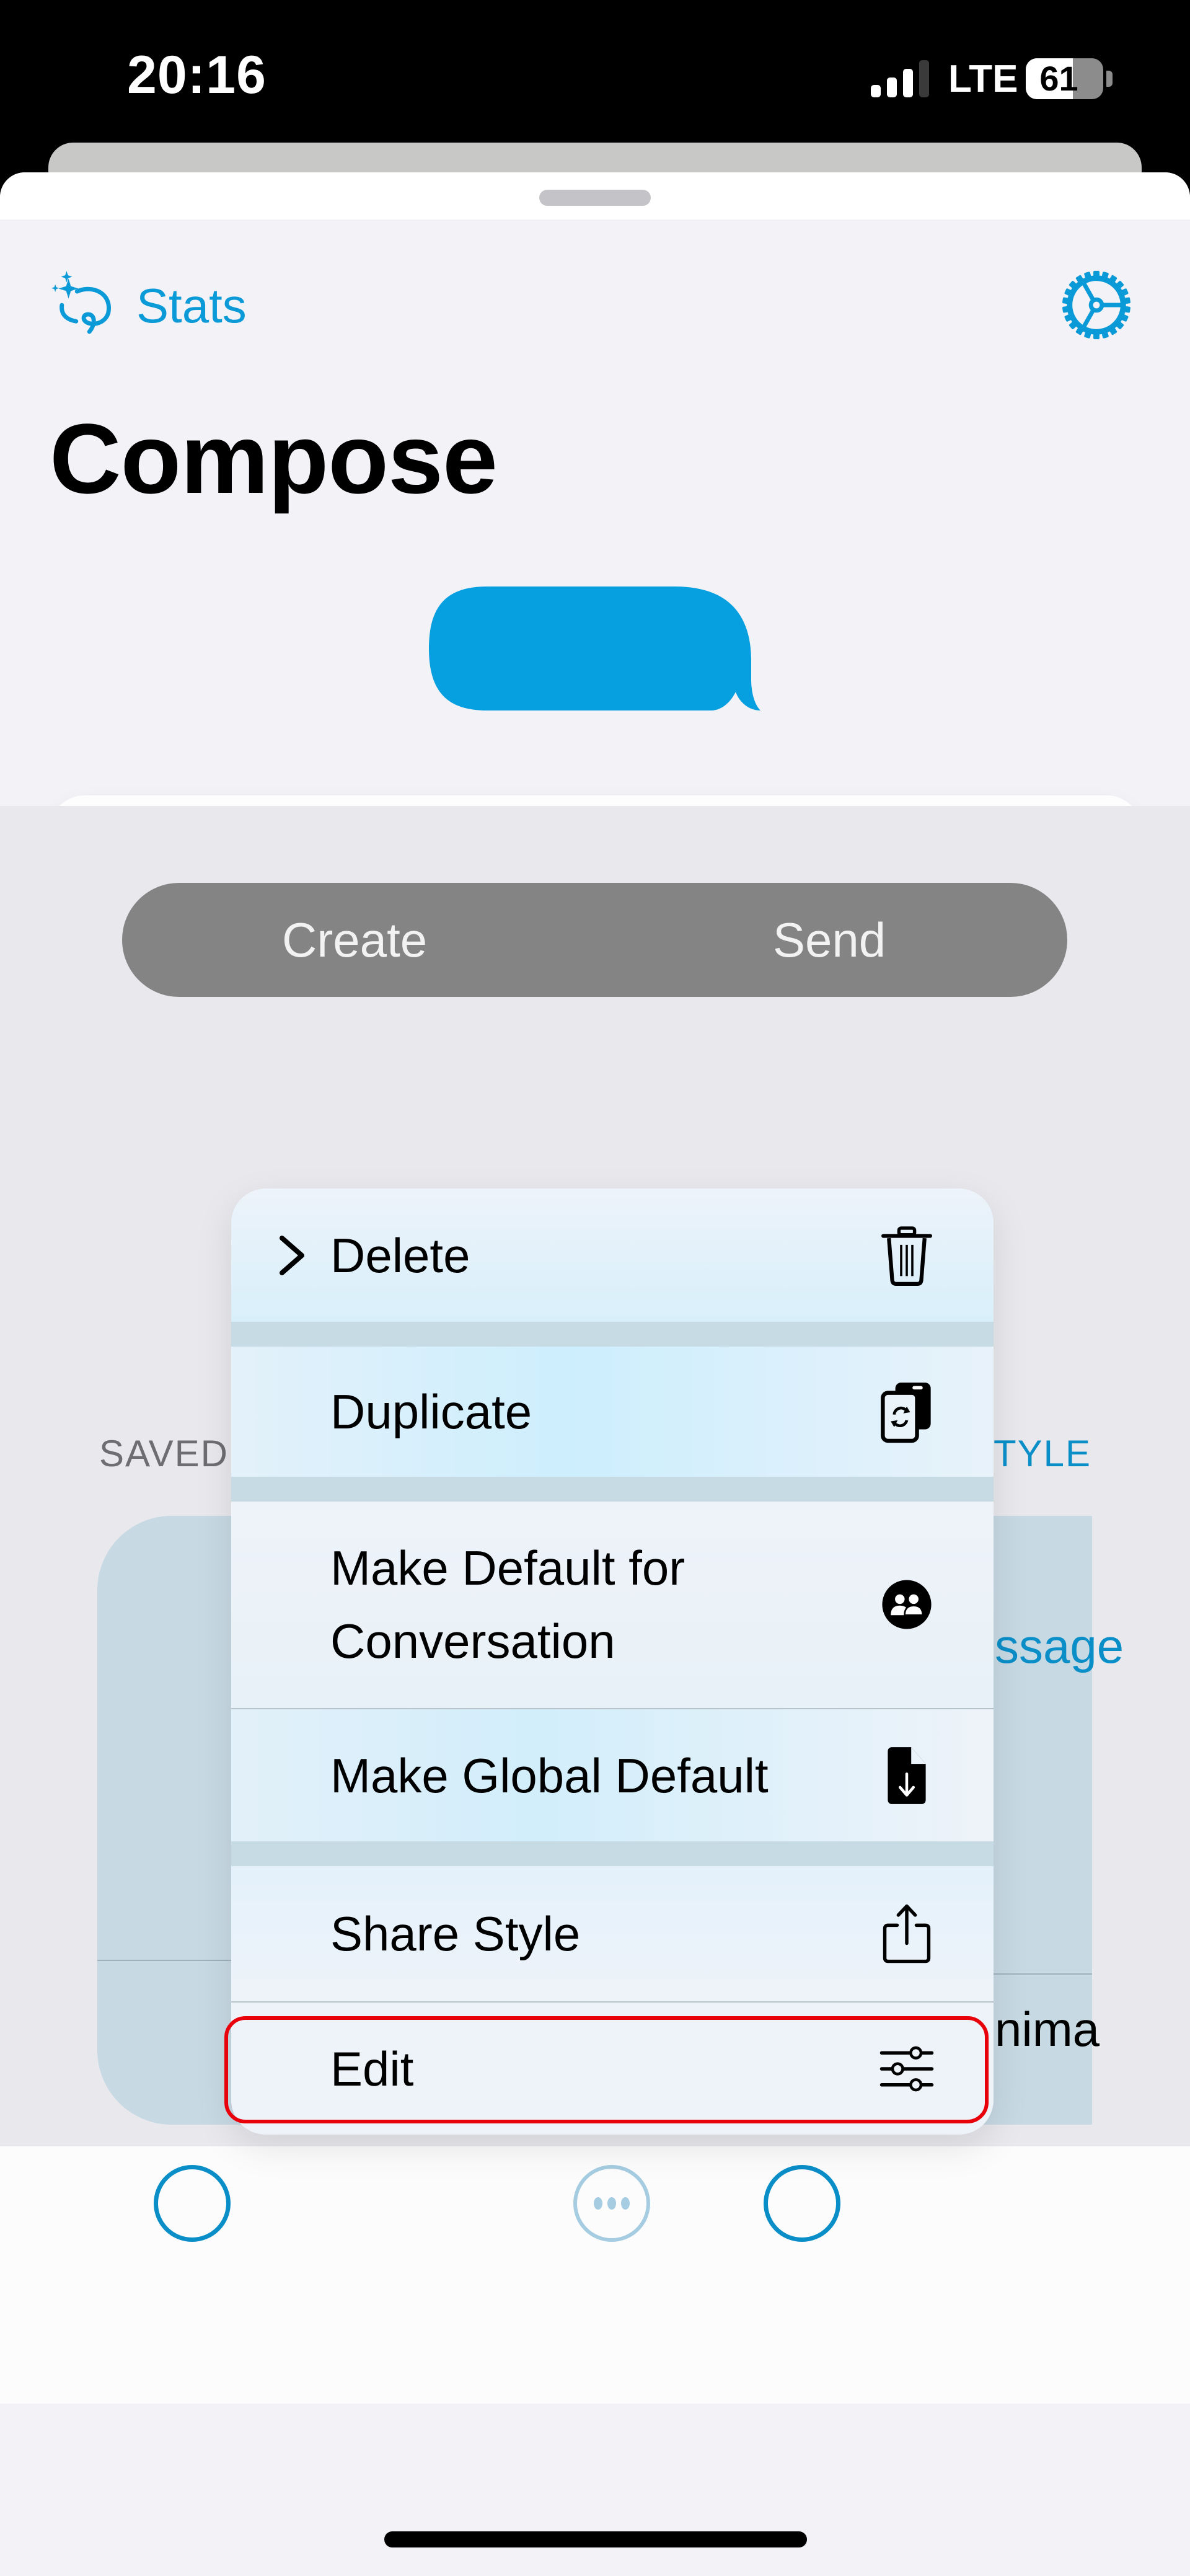 The width and height of the screenshot is (1190, 2576). I want to click on battery-percent: 61, so click(1058, 79).